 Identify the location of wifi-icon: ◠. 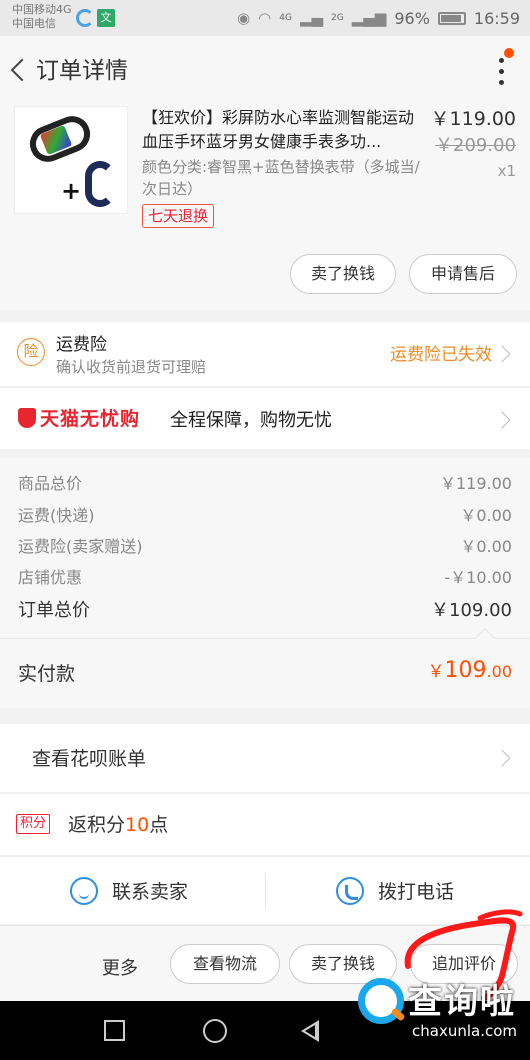
(265, 18).